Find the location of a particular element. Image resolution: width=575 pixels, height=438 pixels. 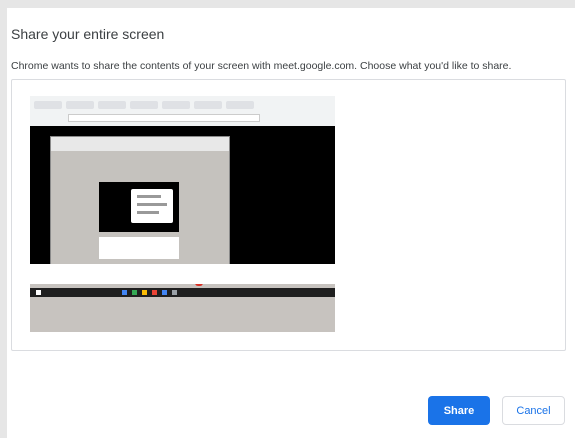

preview-tab-bar is located at coordinates (182, 111).